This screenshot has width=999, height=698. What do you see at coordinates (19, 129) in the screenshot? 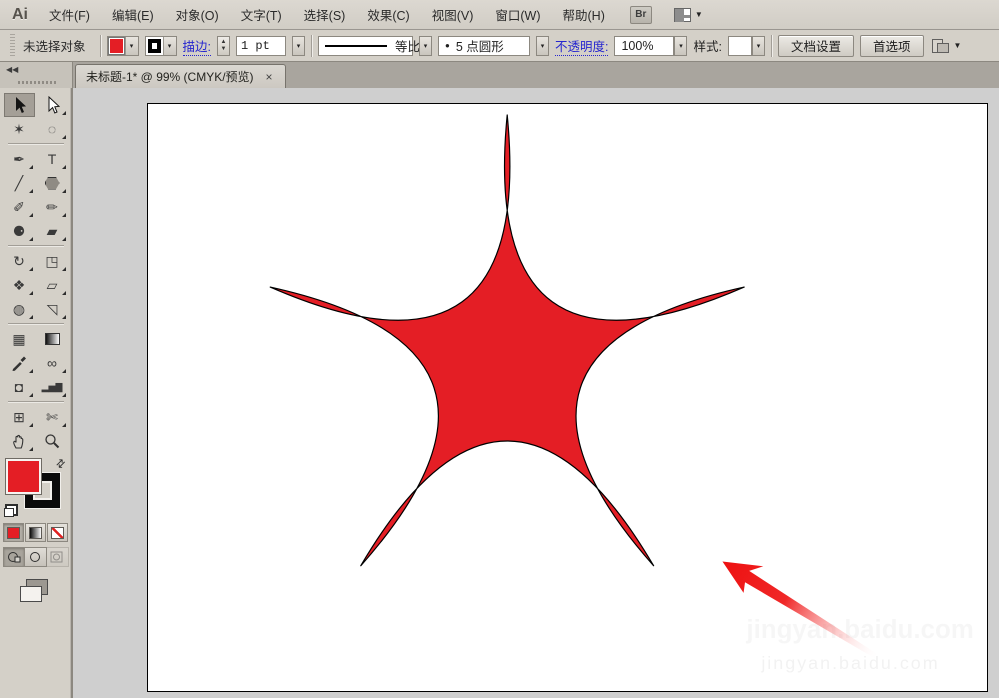
I see `magic-wand-tool: ✶` at bounding box center [19, 129].